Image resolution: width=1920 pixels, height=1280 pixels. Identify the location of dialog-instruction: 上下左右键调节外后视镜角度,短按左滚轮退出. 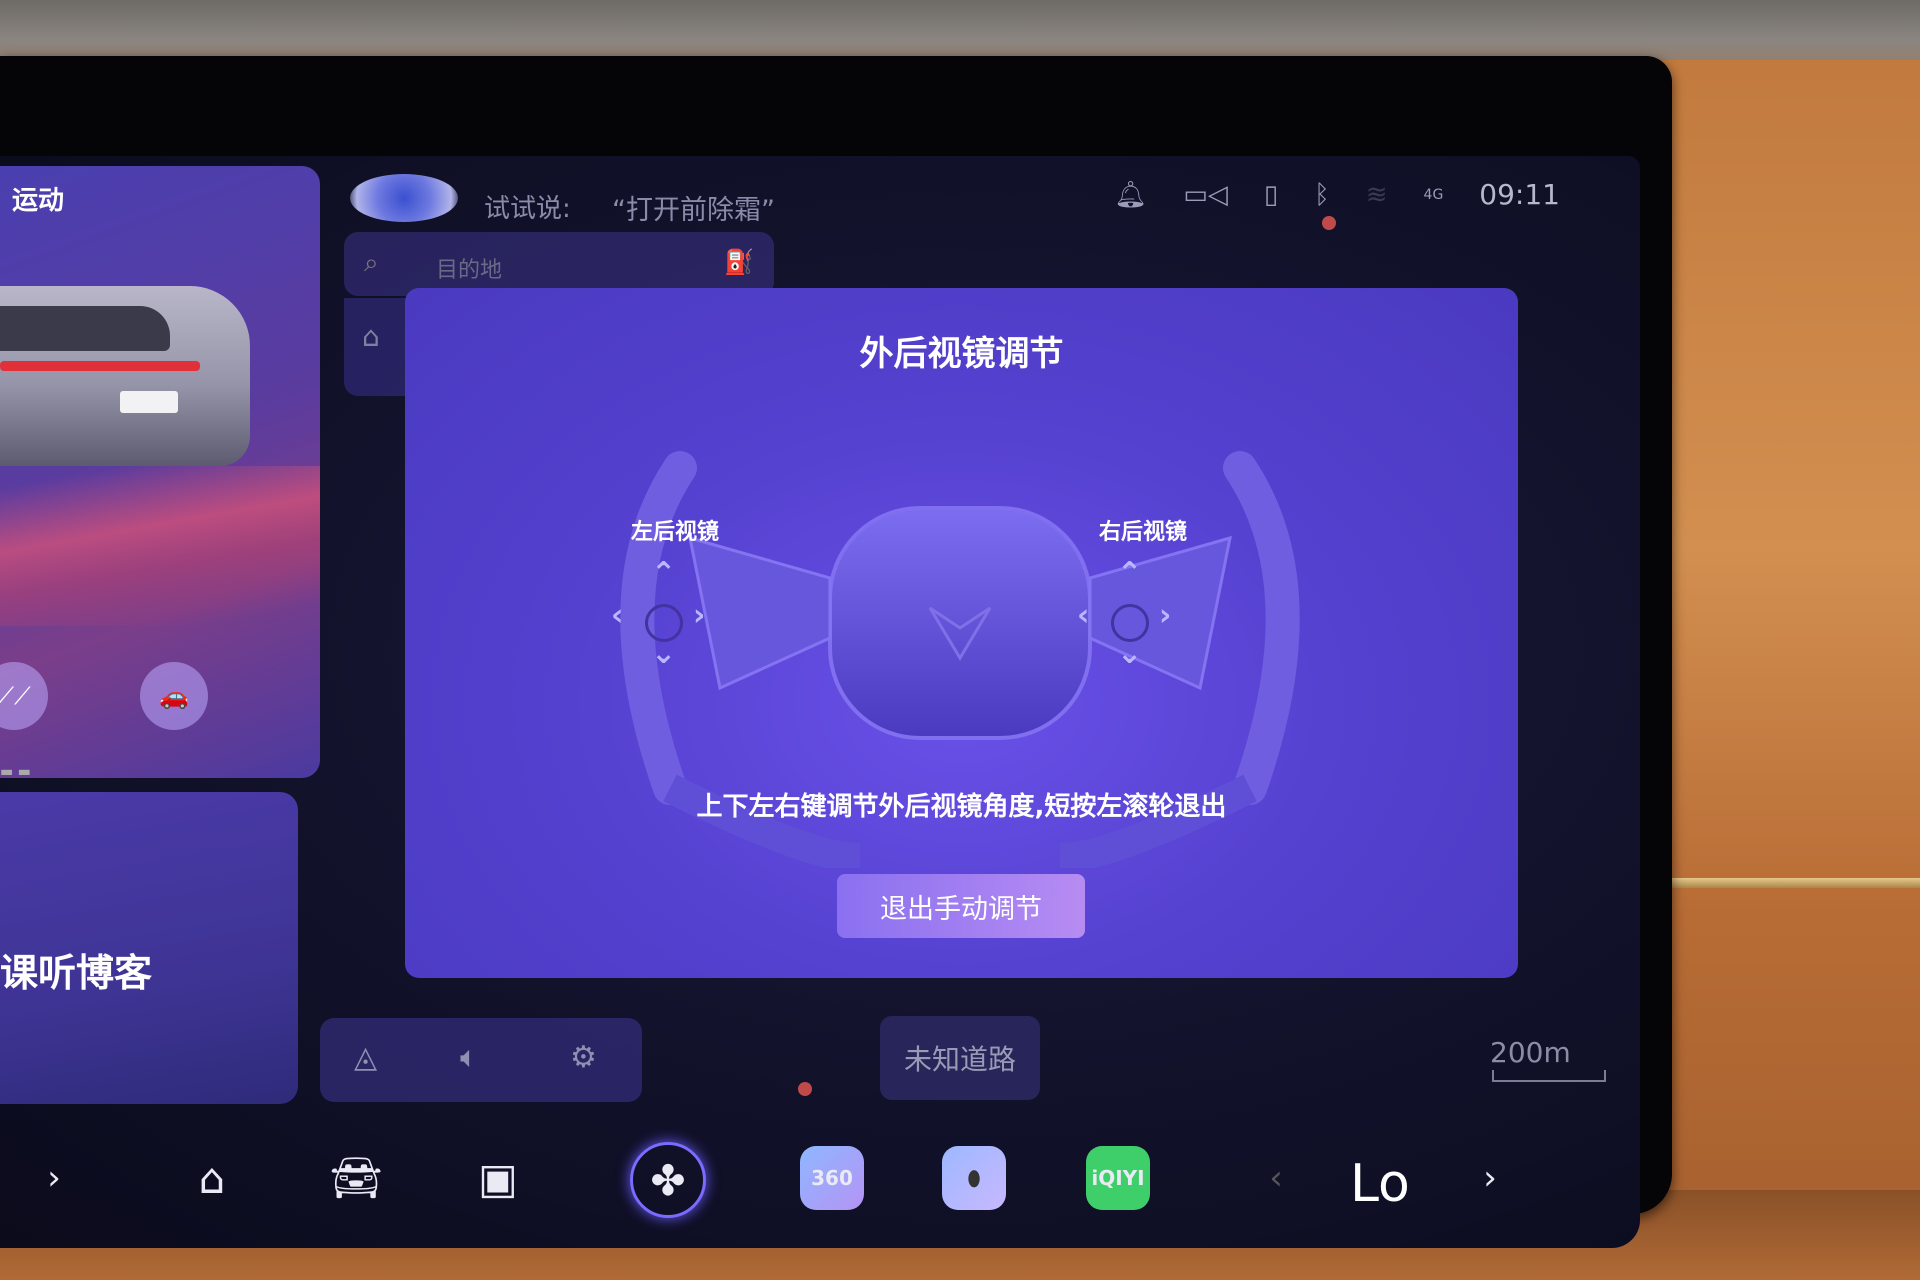
(961, 807).